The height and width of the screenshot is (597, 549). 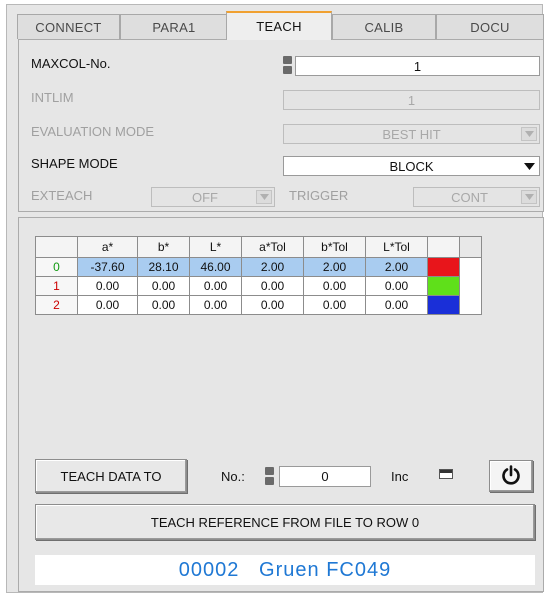 What do you see at coordinates (325, 476) in the screenshot?
I see `no-field: 0` at bounding box center [325, 476].